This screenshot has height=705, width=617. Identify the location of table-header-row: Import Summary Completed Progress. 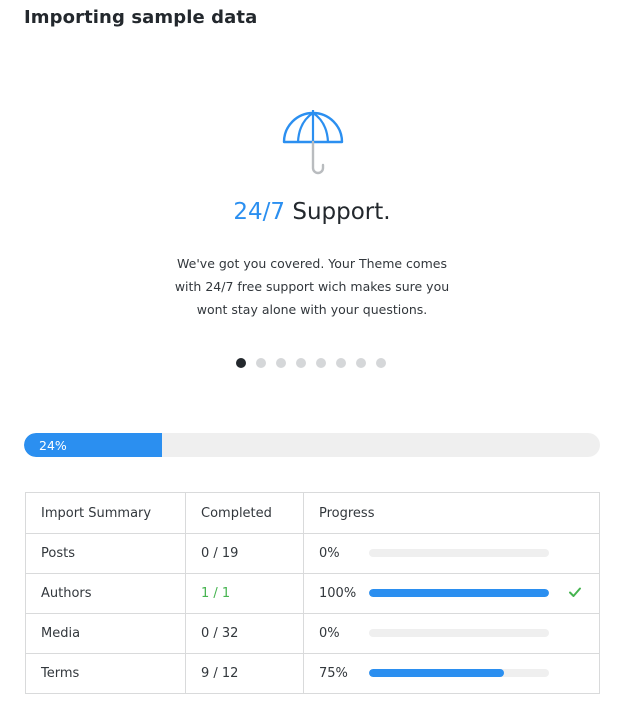
(312, 513).